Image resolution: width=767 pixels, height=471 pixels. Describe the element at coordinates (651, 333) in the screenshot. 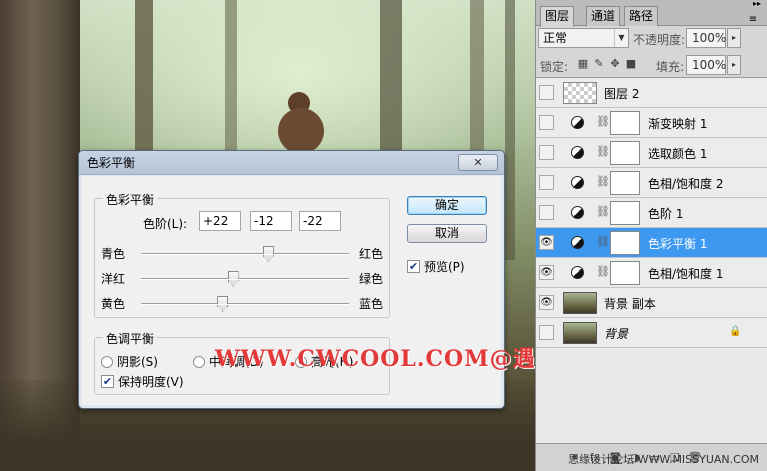

I see `layer-row: 背景 🔒` at that location.